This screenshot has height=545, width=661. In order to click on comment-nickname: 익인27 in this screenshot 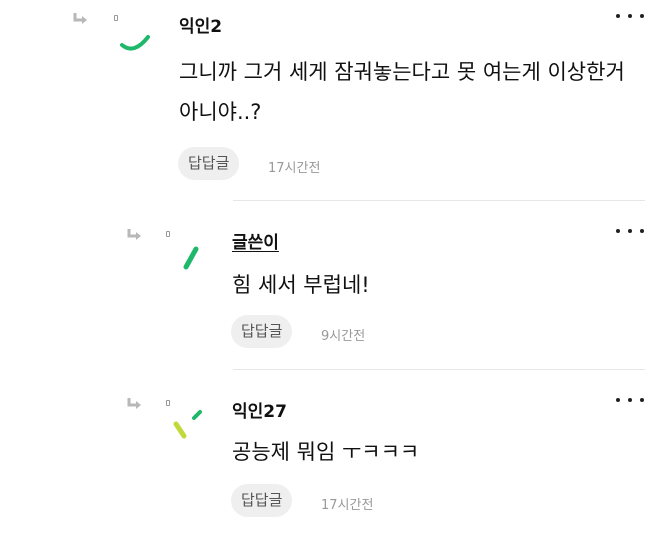, I will do `click(259, 409)`.